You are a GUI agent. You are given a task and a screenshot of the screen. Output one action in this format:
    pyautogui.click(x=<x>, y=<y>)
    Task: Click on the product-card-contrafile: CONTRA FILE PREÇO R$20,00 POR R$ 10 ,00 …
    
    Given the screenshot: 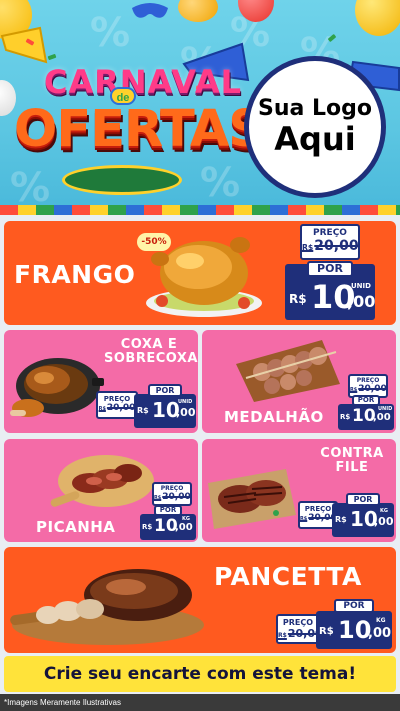 What is the action you would take?
    pyautogui.click(x=299, y=490)
    